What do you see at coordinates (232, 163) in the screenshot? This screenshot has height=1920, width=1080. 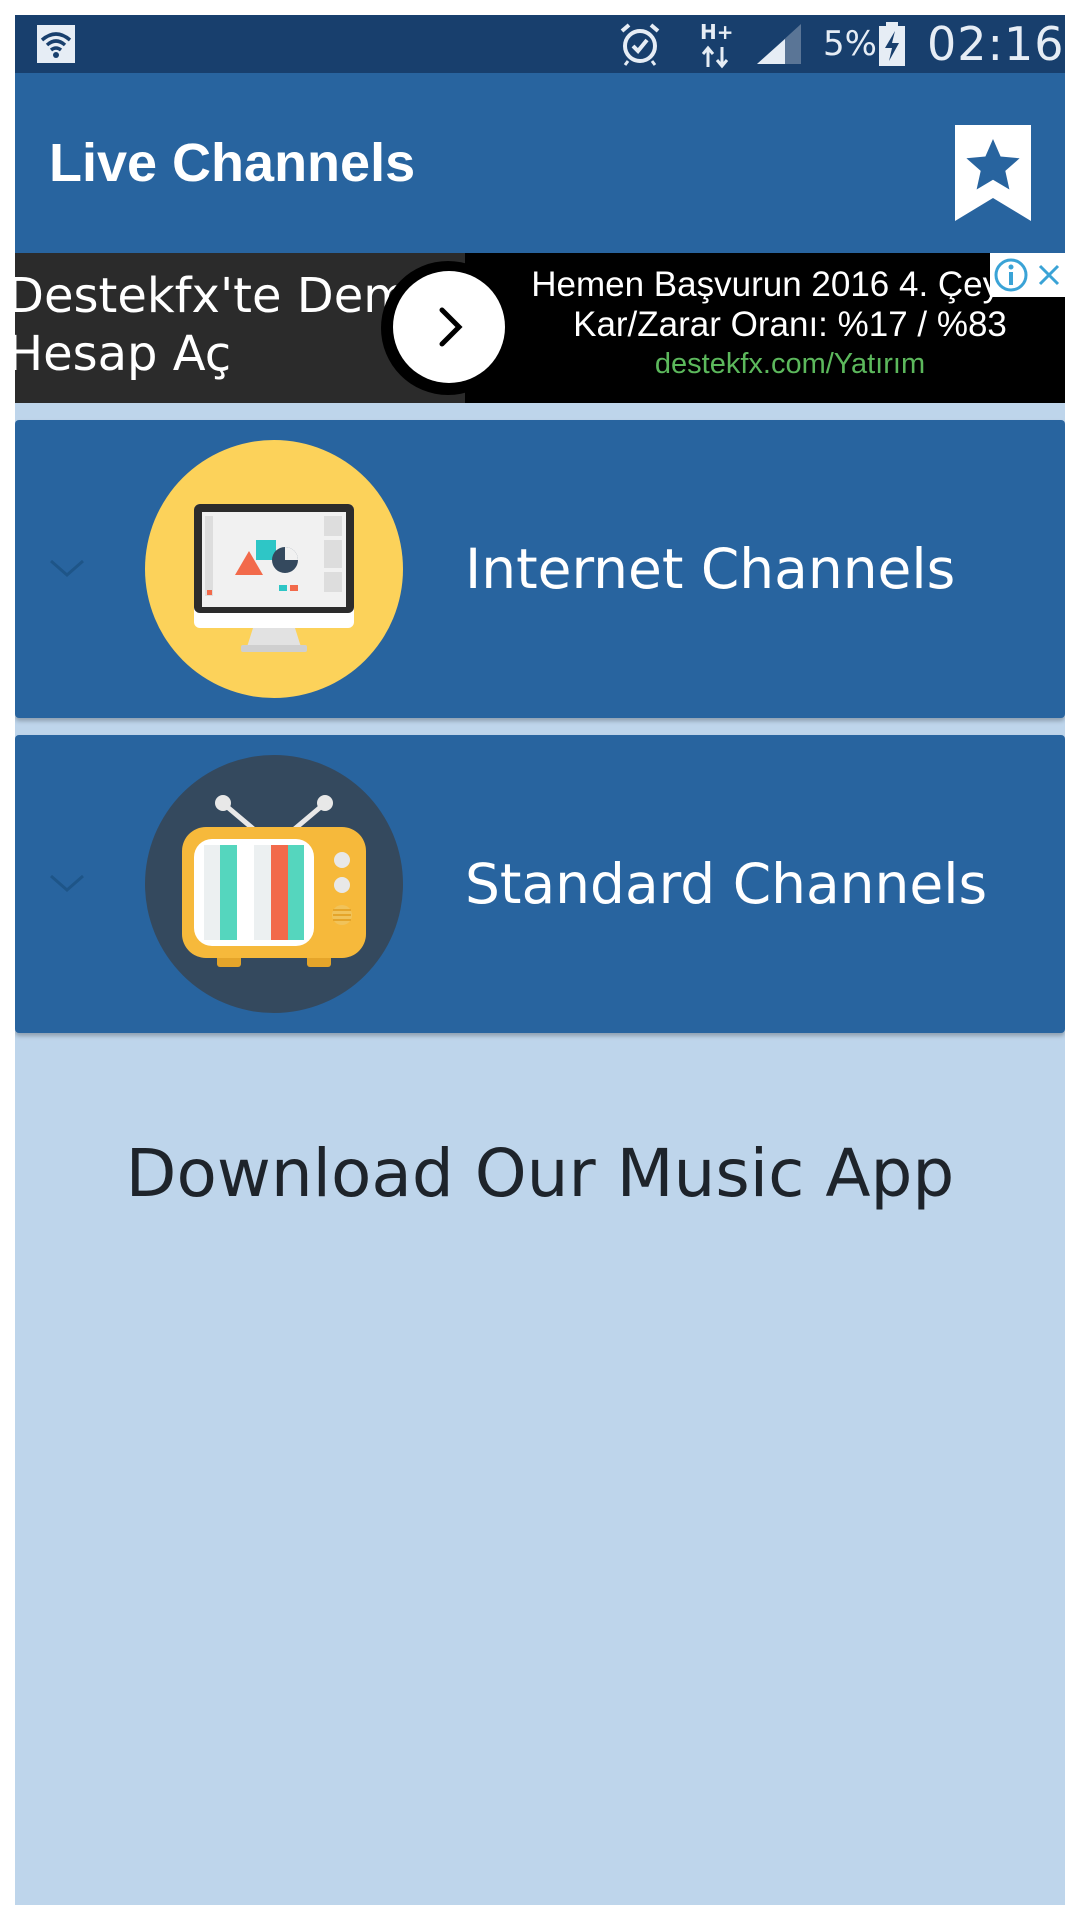 I see `page-title: Live Channels` at bounding box center [232, 163].